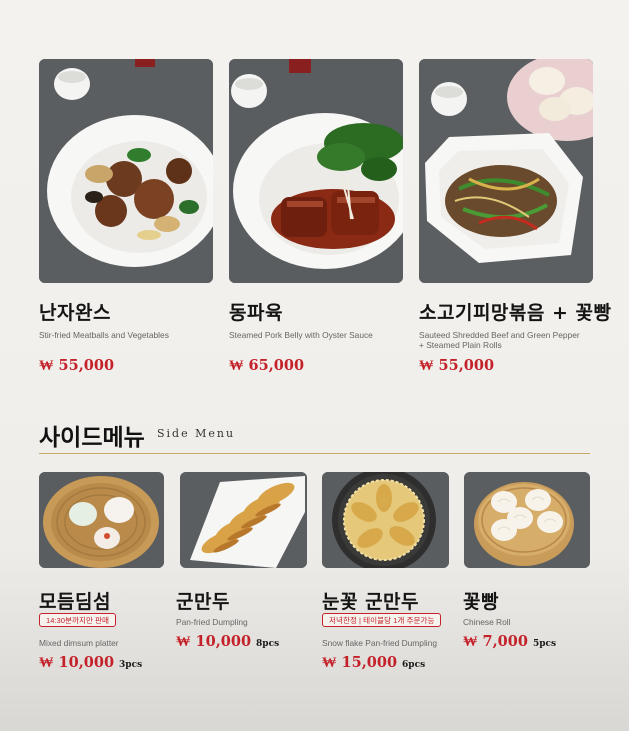 Image resolution: width=629 pixels, height=731 pixels. What do you see at coordinates (268, 644) in the screenshot?
I see `quantity-label: 8pcs` at bounding box center [268, 644].